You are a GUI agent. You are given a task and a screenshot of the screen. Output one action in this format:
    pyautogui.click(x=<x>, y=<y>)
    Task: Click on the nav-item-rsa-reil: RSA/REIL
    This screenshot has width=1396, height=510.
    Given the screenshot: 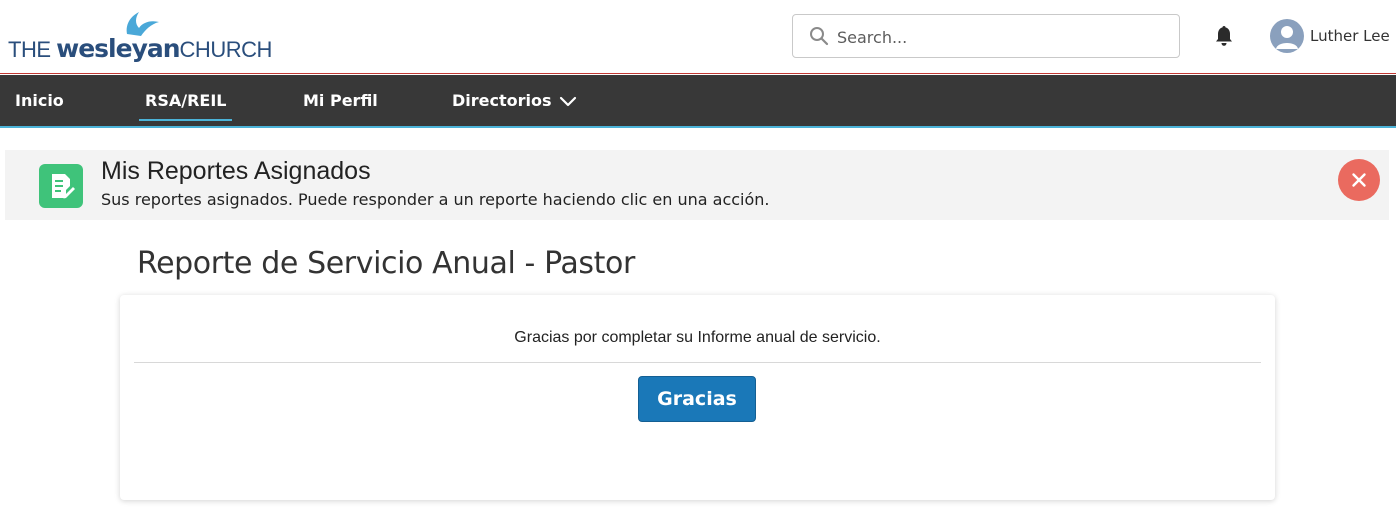 What is the action you would take?
    pyautogui.click(x=185, y=106)
    